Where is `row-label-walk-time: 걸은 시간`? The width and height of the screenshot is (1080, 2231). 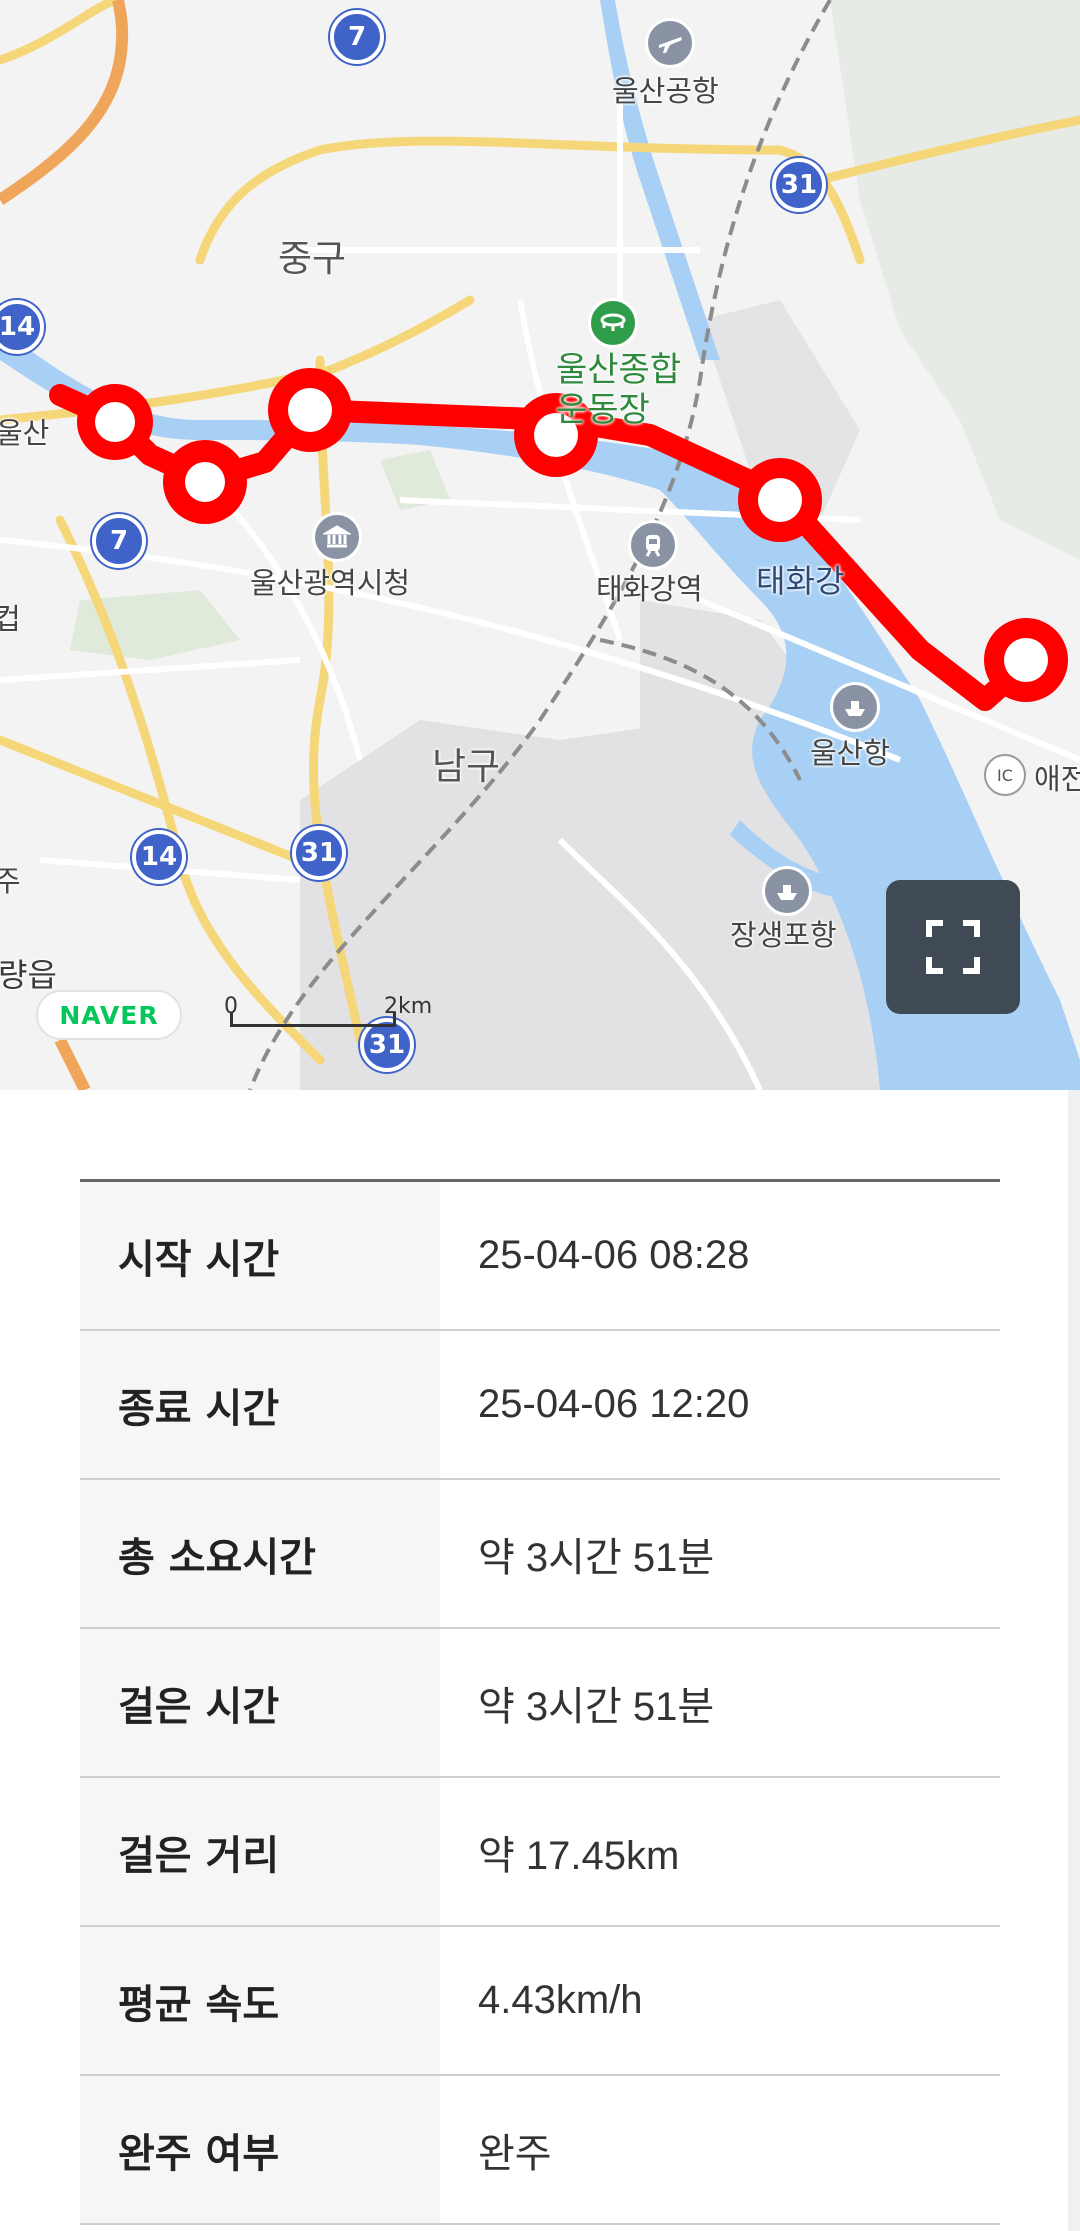
row-label-walk-time: 걸은 시간 is located at coordinates (260, 1702).